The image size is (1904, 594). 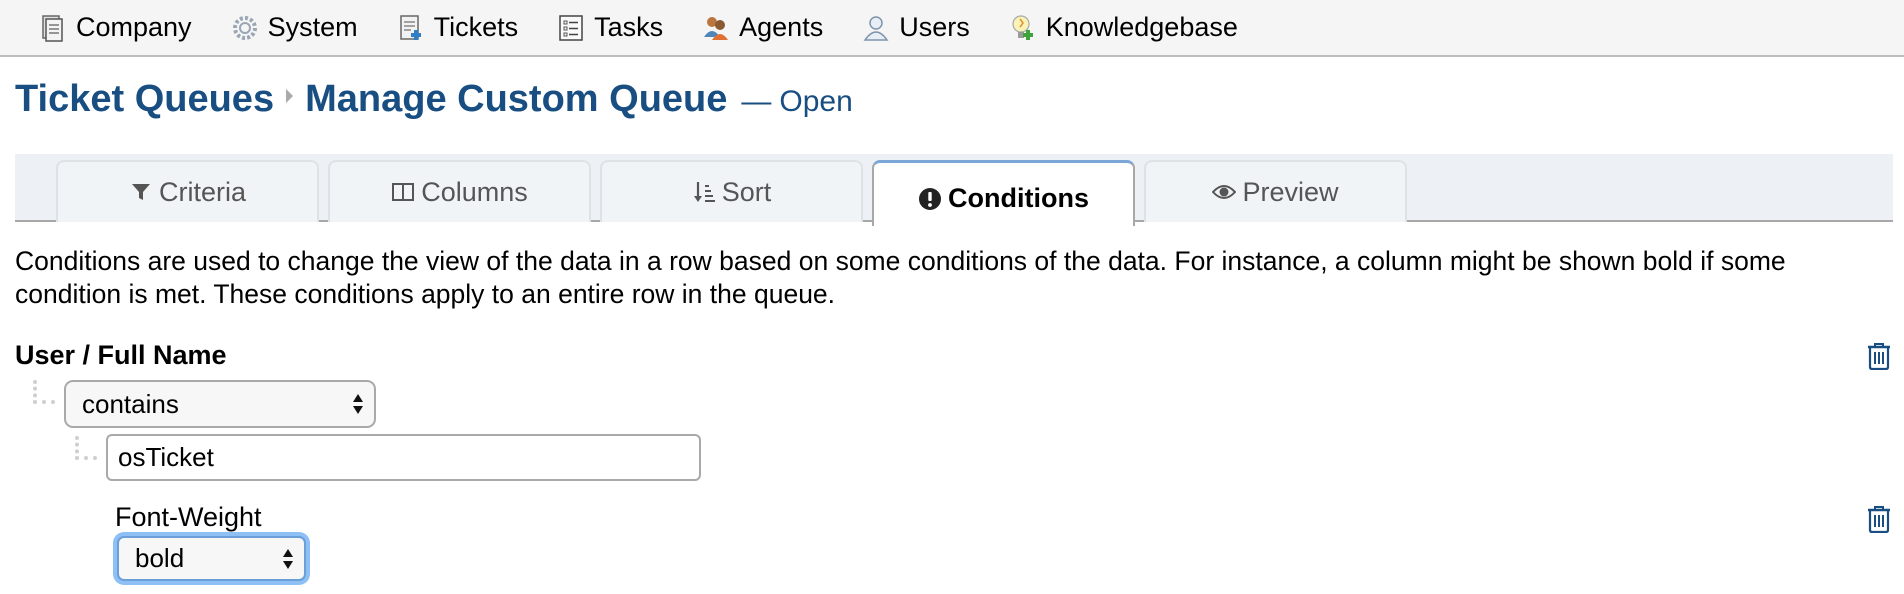 I want to click on nav-users-label: Users, so click(x=934, y=27).